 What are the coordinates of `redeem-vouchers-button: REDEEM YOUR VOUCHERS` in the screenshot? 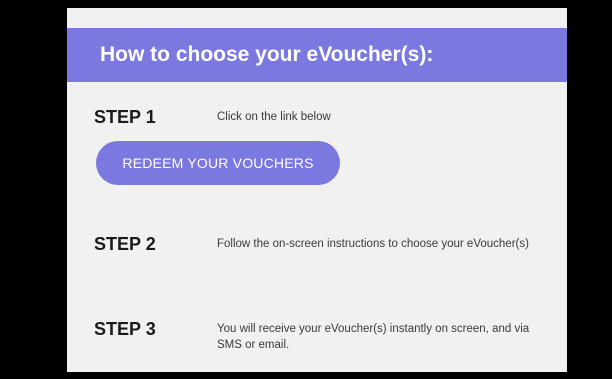 It's located at (218, 163).